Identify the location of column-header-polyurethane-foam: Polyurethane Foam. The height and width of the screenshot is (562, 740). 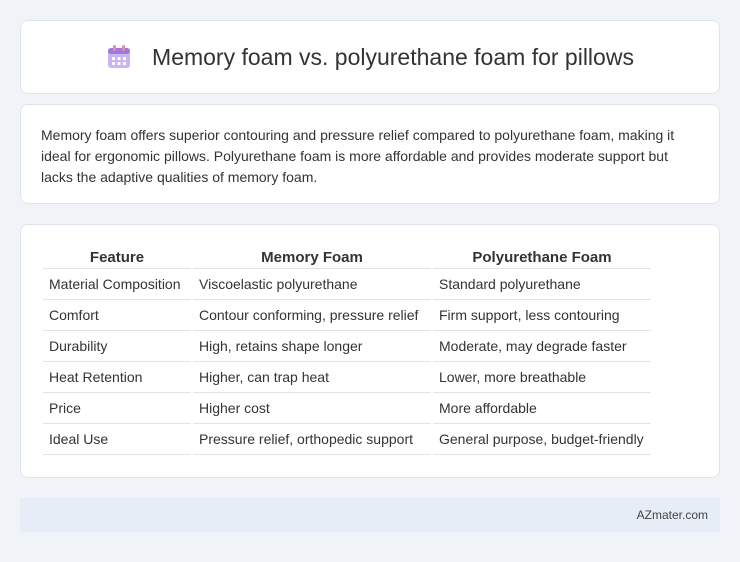
(542, 258).